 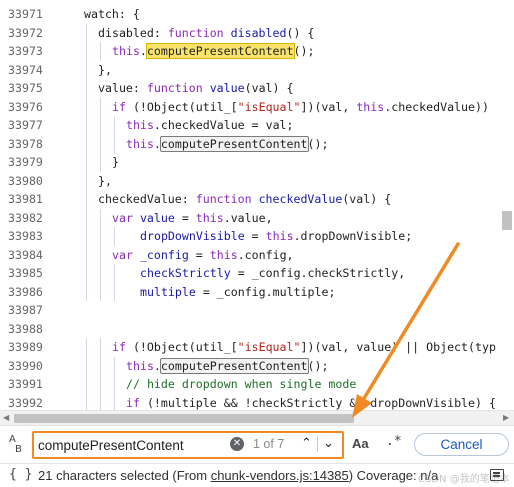 I want to click on code-token: ])(val,, so click(x=328, y=106).